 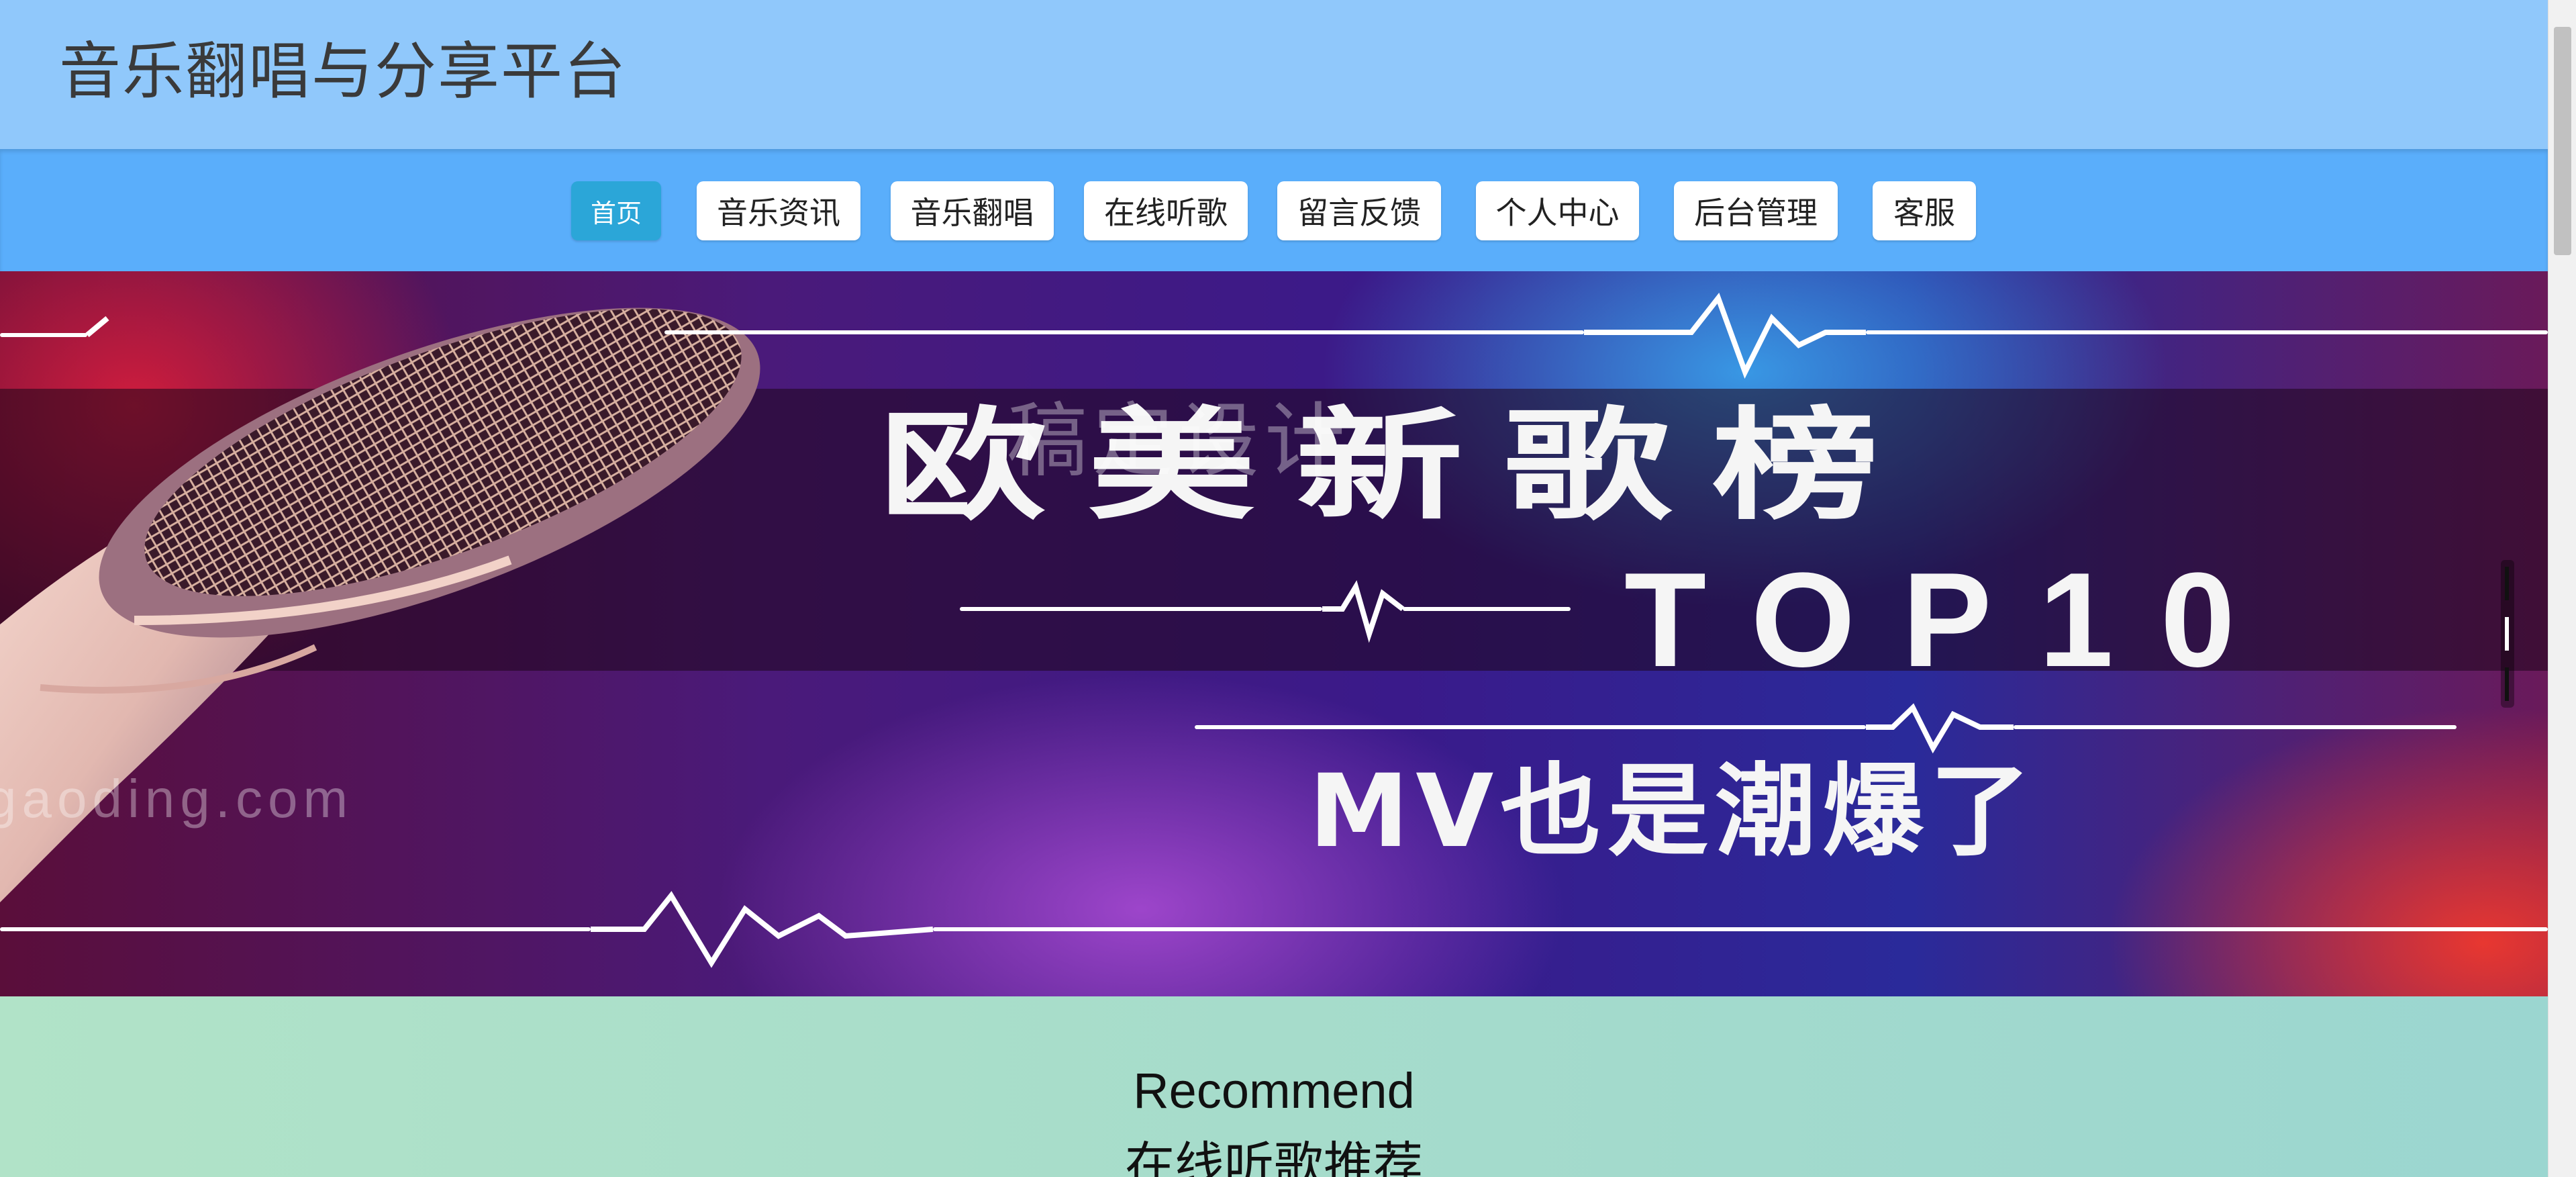 I want to click on nav-list: 首页 音乐资讯 音乐翻唱 在线听歌 留言反馈 个人中心 后台管理 客服, so click(x=1274, y=210).